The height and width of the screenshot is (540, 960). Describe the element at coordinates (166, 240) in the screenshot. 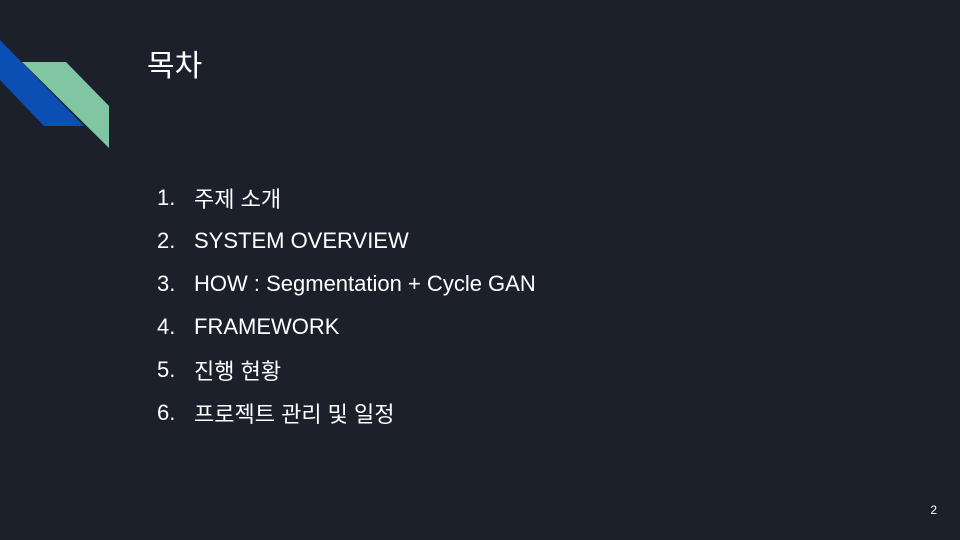

I see `agenda-item-number: 2.` at that location.